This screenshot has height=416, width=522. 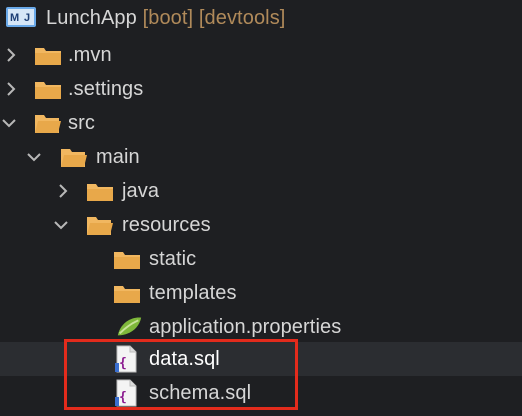 I want to click on tree-row-project: M J LunchApp [boot] [devtools], so click(x=261, y=18).